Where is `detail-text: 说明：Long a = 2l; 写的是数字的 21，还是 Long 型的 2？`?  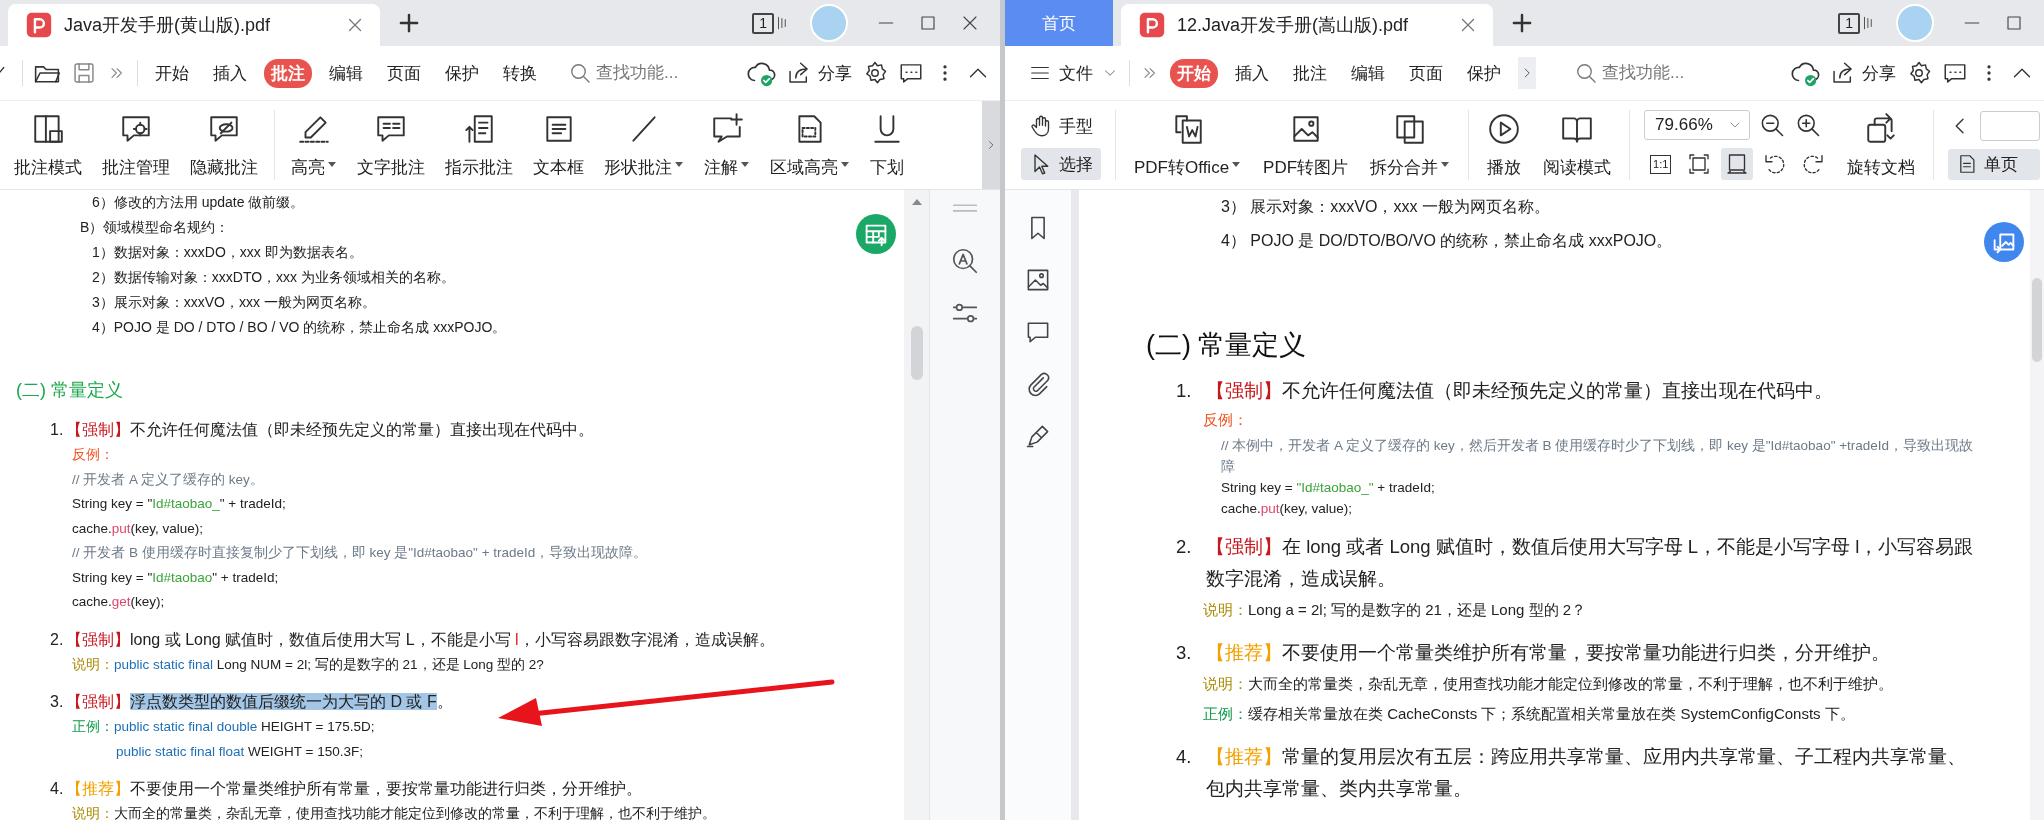 detail-text: 说明：Long a = 2l; 写的是数字的 21，还是 Long 型的 2？ is located at coordinates (1394, 610).